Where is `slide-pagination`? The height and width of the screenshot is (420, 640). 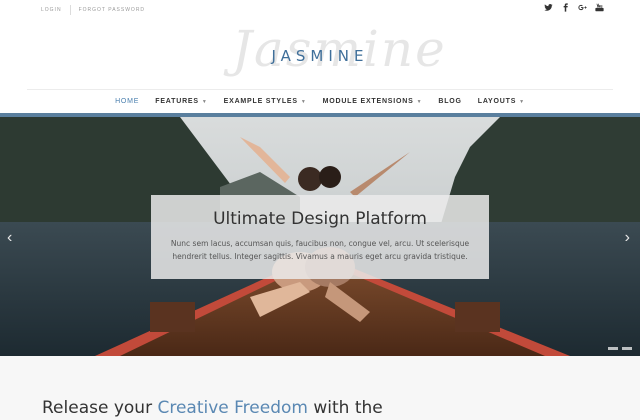
slide-pagination is located at coordinates (620, 348).